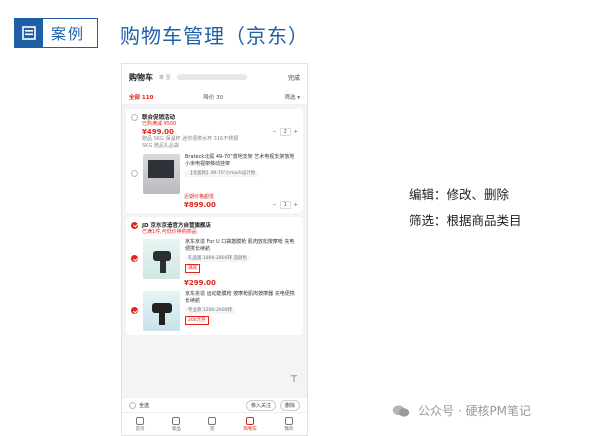 This screenshot has width=600, height=436. I want to click on delete-button: 删除, so click(289, 405).